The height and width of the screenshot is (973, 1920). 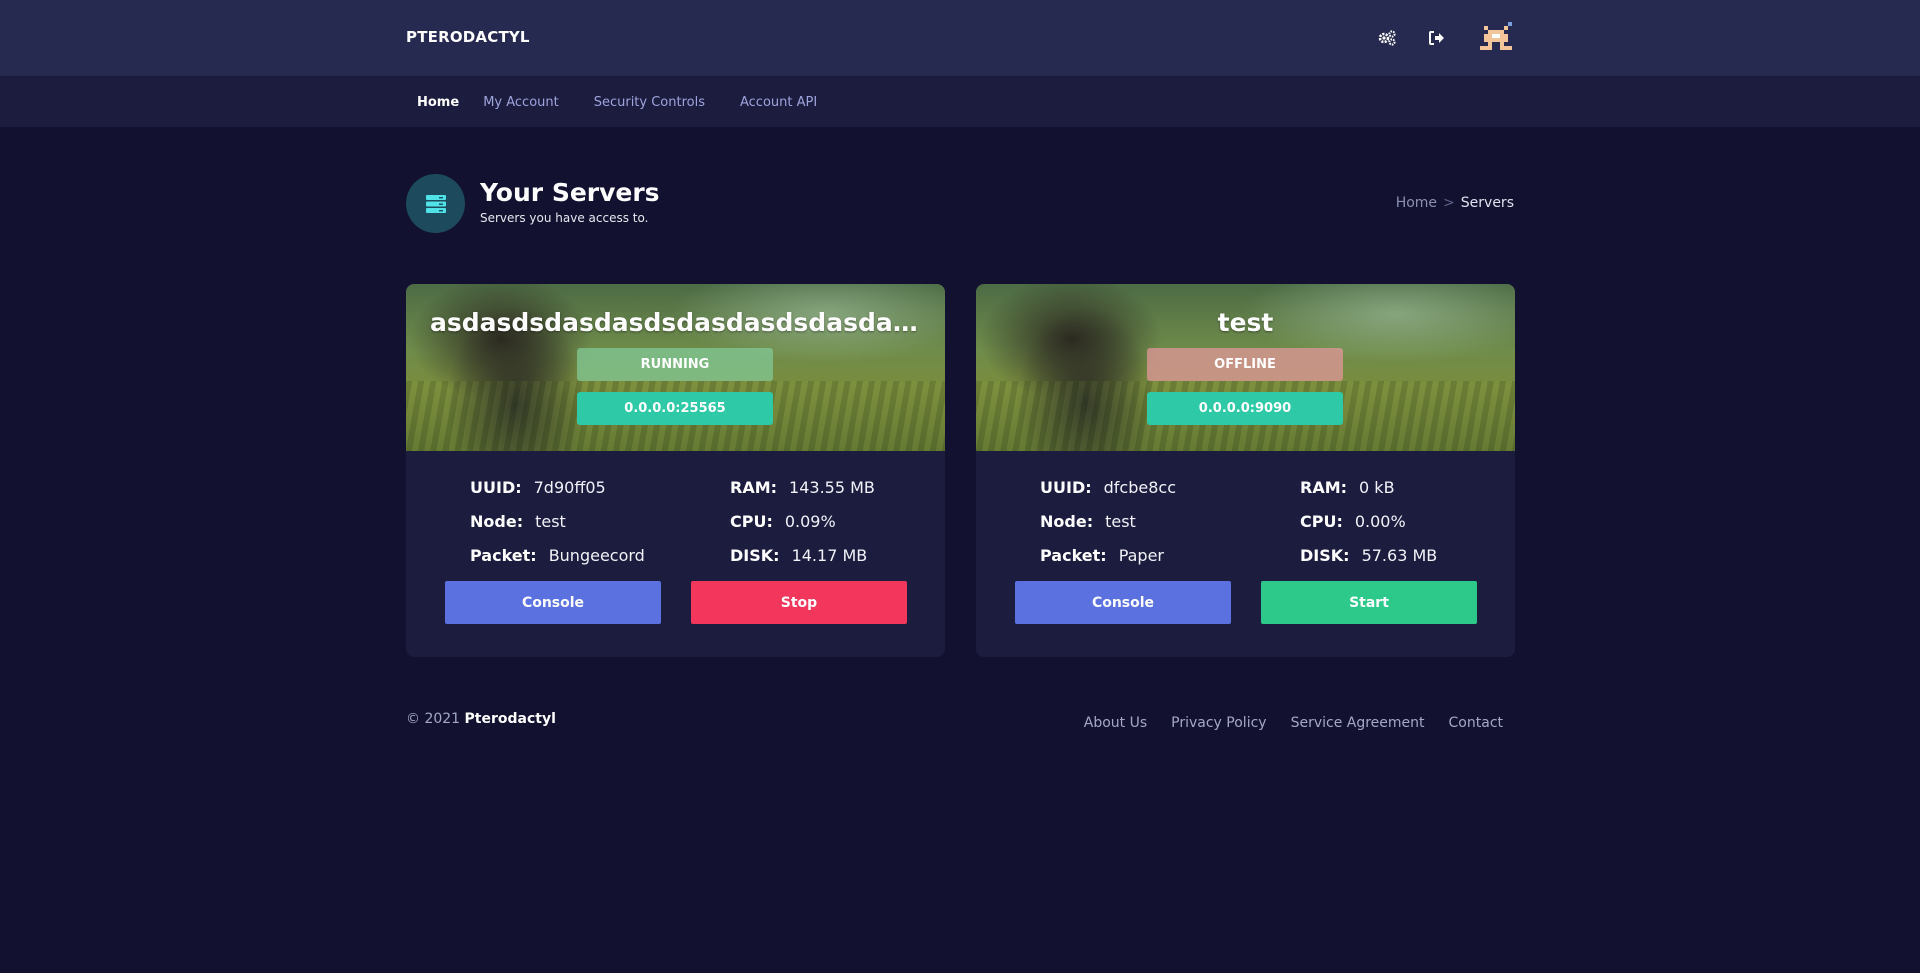 What do you see at coordinates (773, 102) in the screenshot?
I see `nav-account-api: Account API` at bounding box center [773, 102].